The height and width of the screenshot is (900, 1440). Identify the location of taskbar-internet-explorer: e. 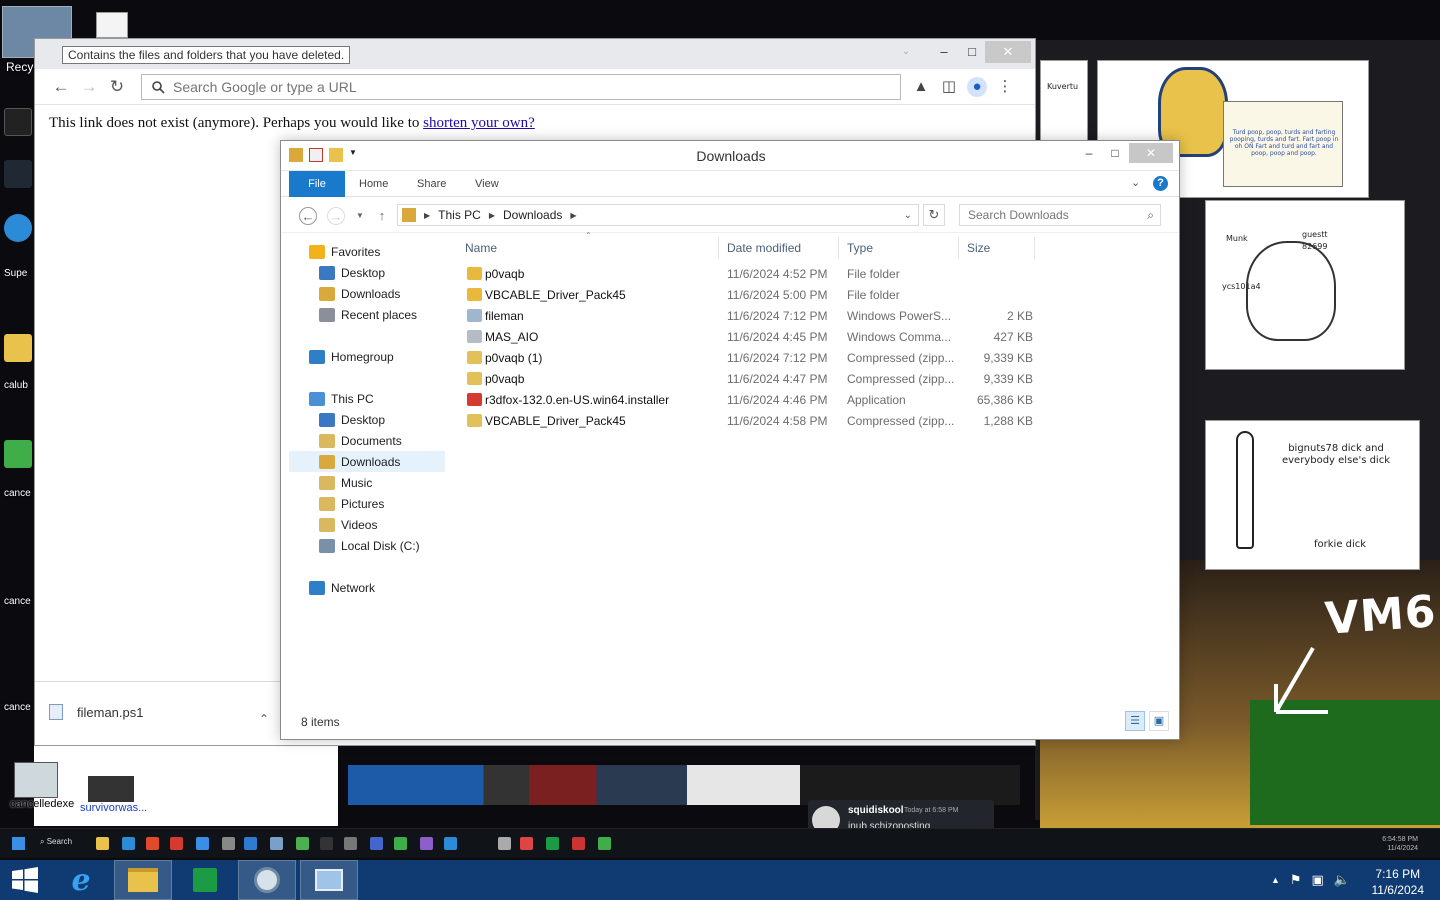
(81, 880).